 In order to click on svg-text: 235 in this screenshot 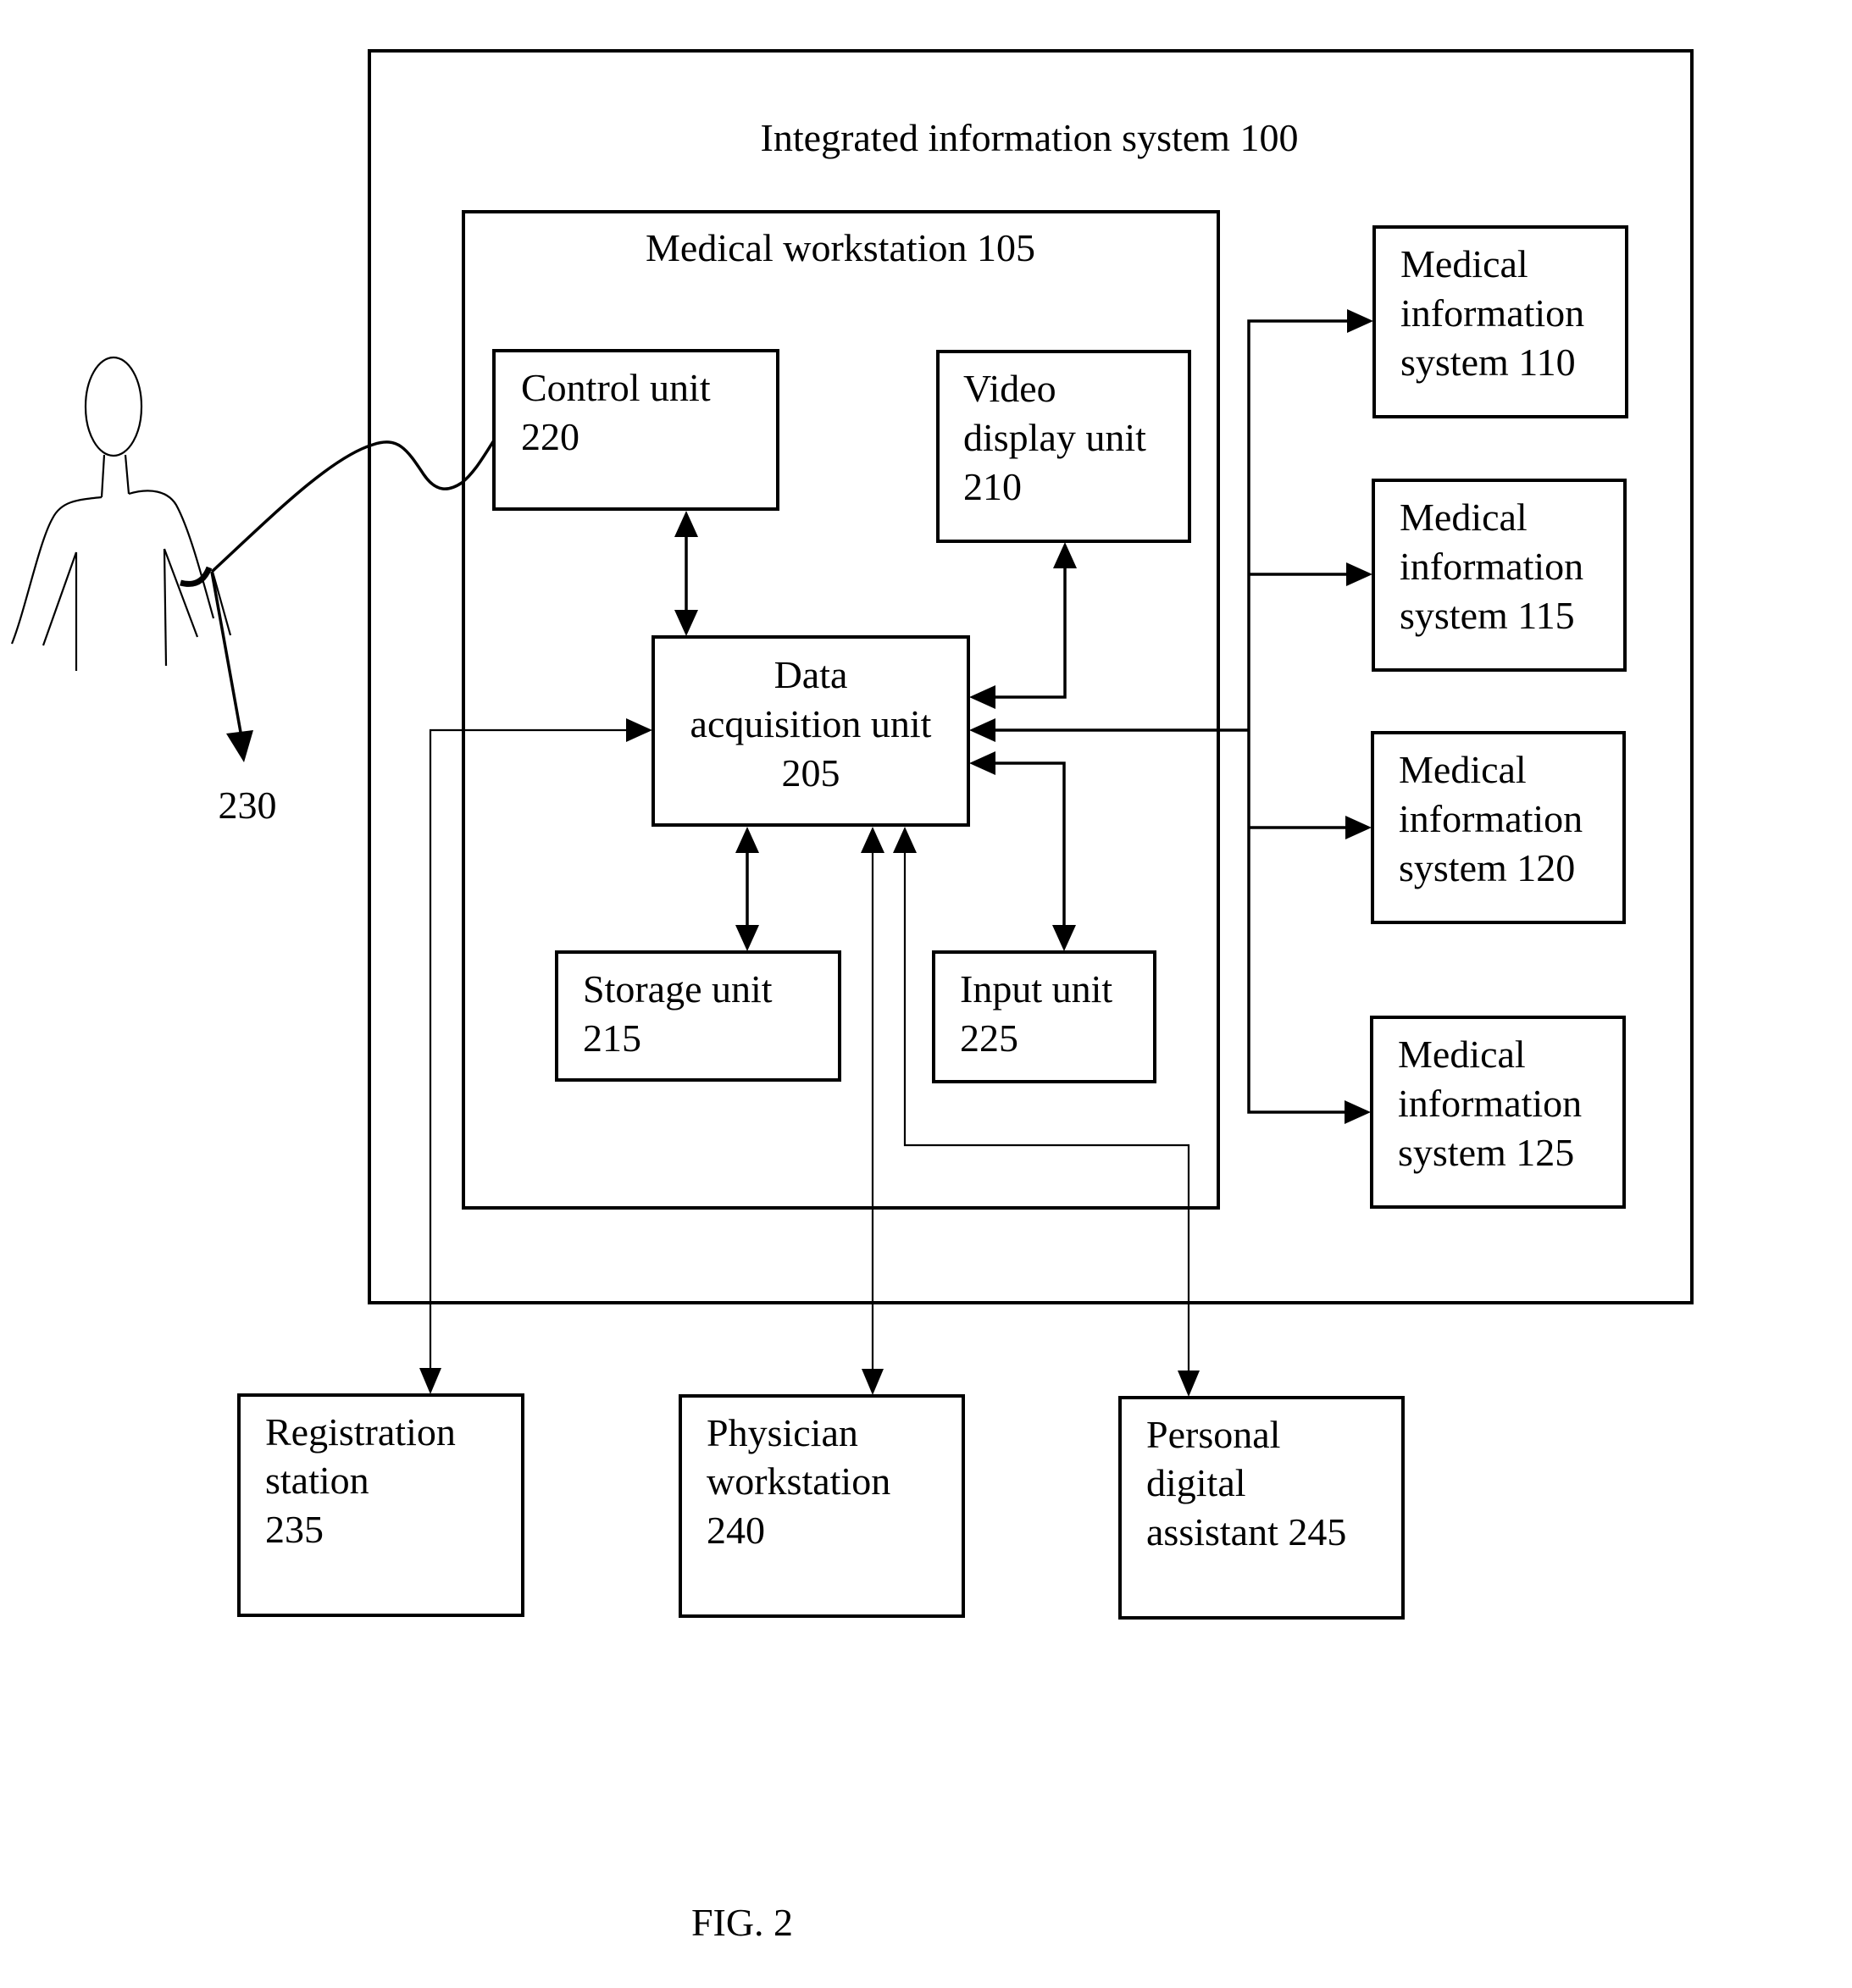, I will do `click(294, 1529)`.